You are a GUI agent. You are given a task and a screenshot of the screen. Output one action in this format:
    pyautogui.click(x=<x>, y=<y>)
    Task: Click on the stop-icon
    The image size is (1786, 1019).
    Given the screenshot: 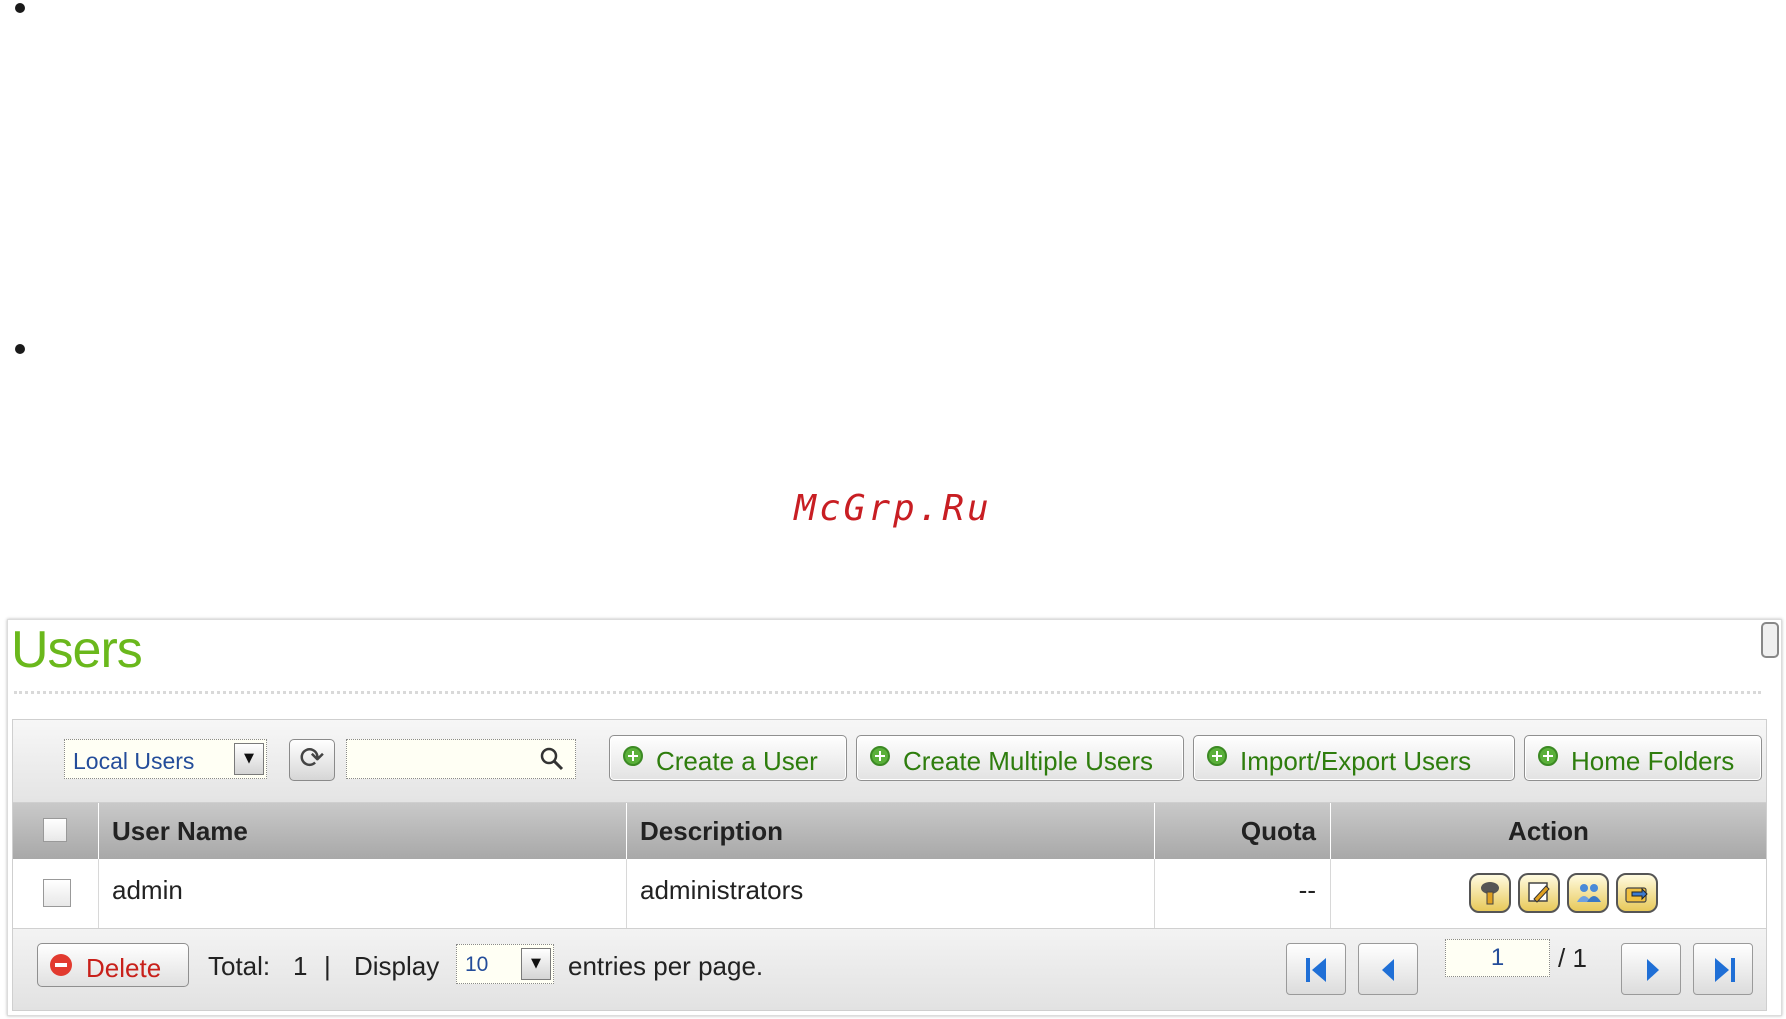 What is the action you would take?
    pyautogui.click(x=61, y=965)
    